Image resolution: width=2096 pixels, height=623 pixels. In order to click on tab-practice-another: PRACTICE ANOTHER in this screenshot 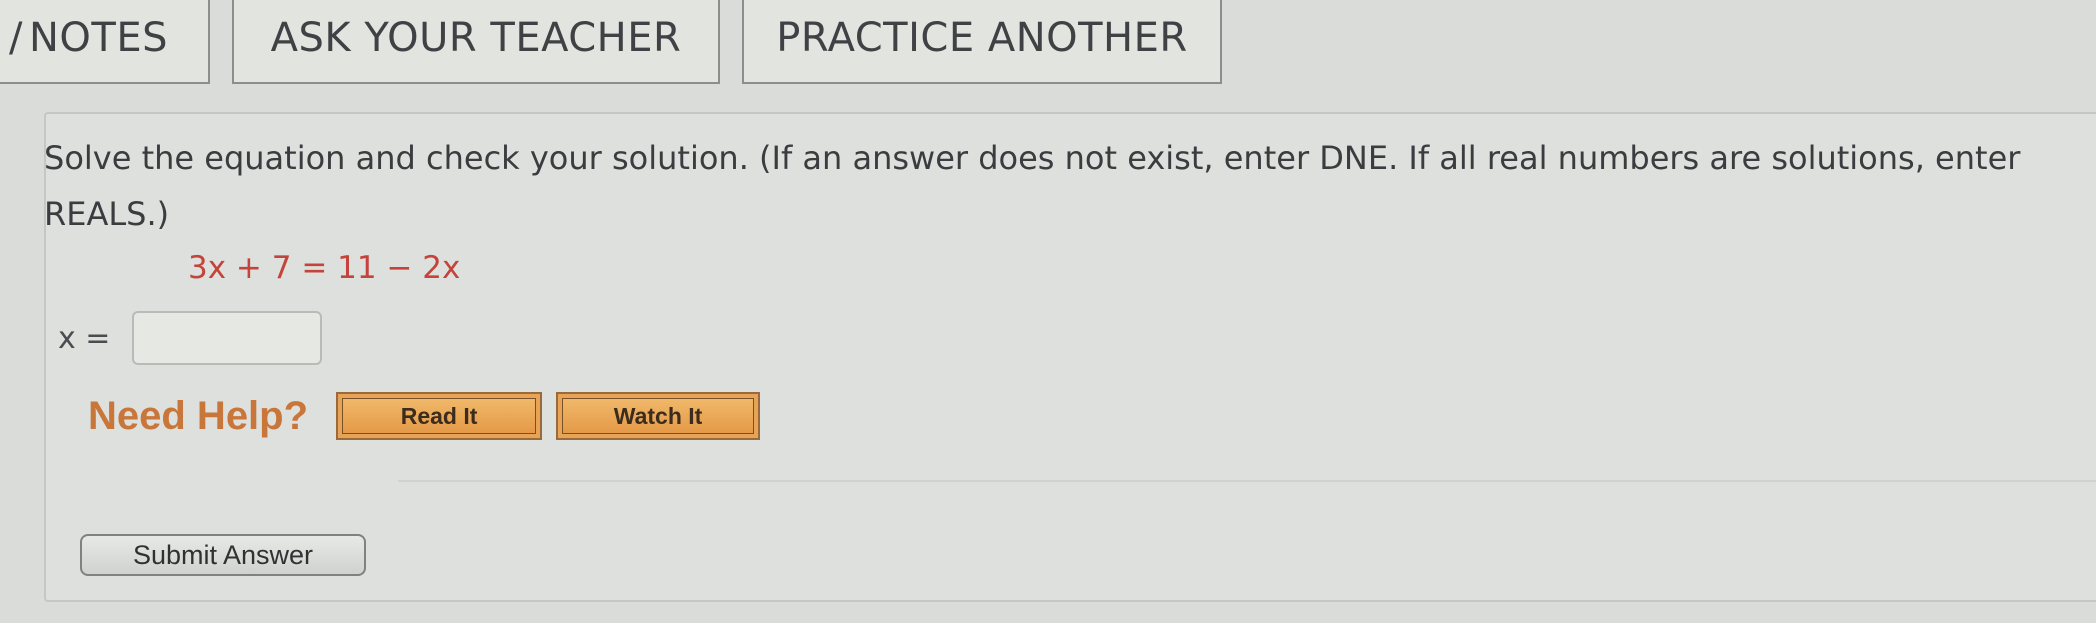, I will do `click(982, 42)`.